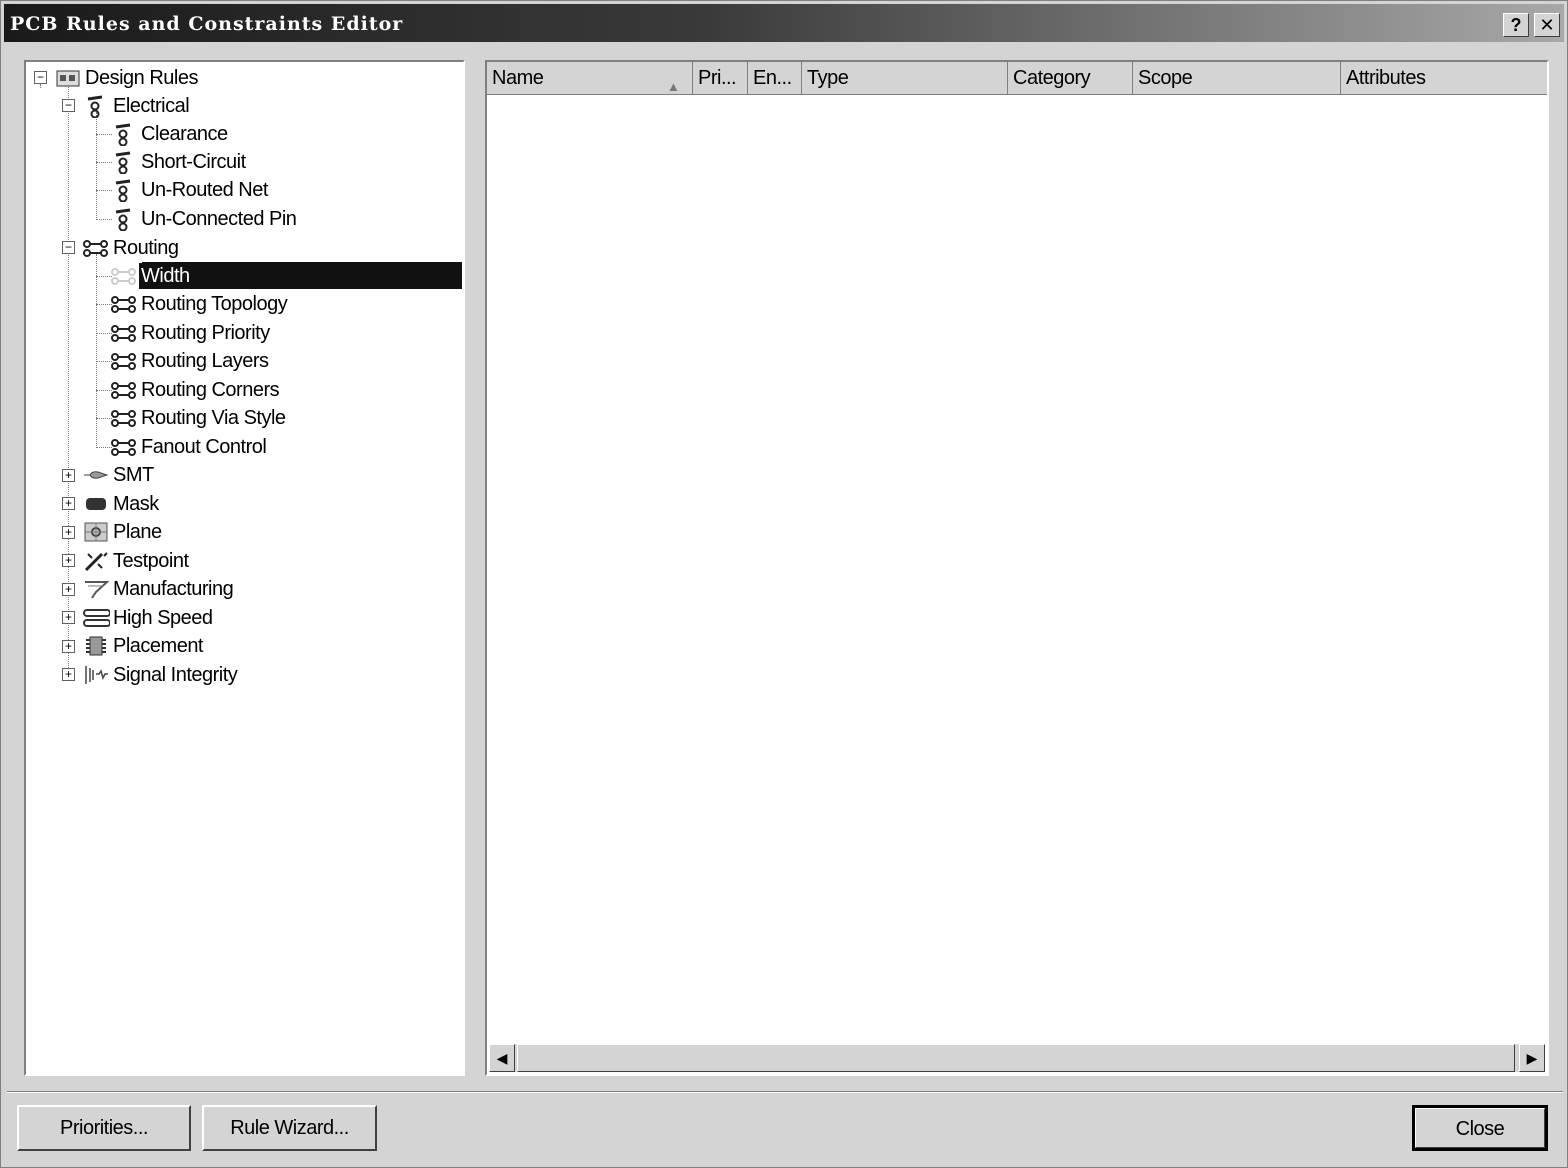 Image resolution: width=1568 pixels, height=1168 pixels. I want to click on expand-signal-integrity: +, so click(68, 674).